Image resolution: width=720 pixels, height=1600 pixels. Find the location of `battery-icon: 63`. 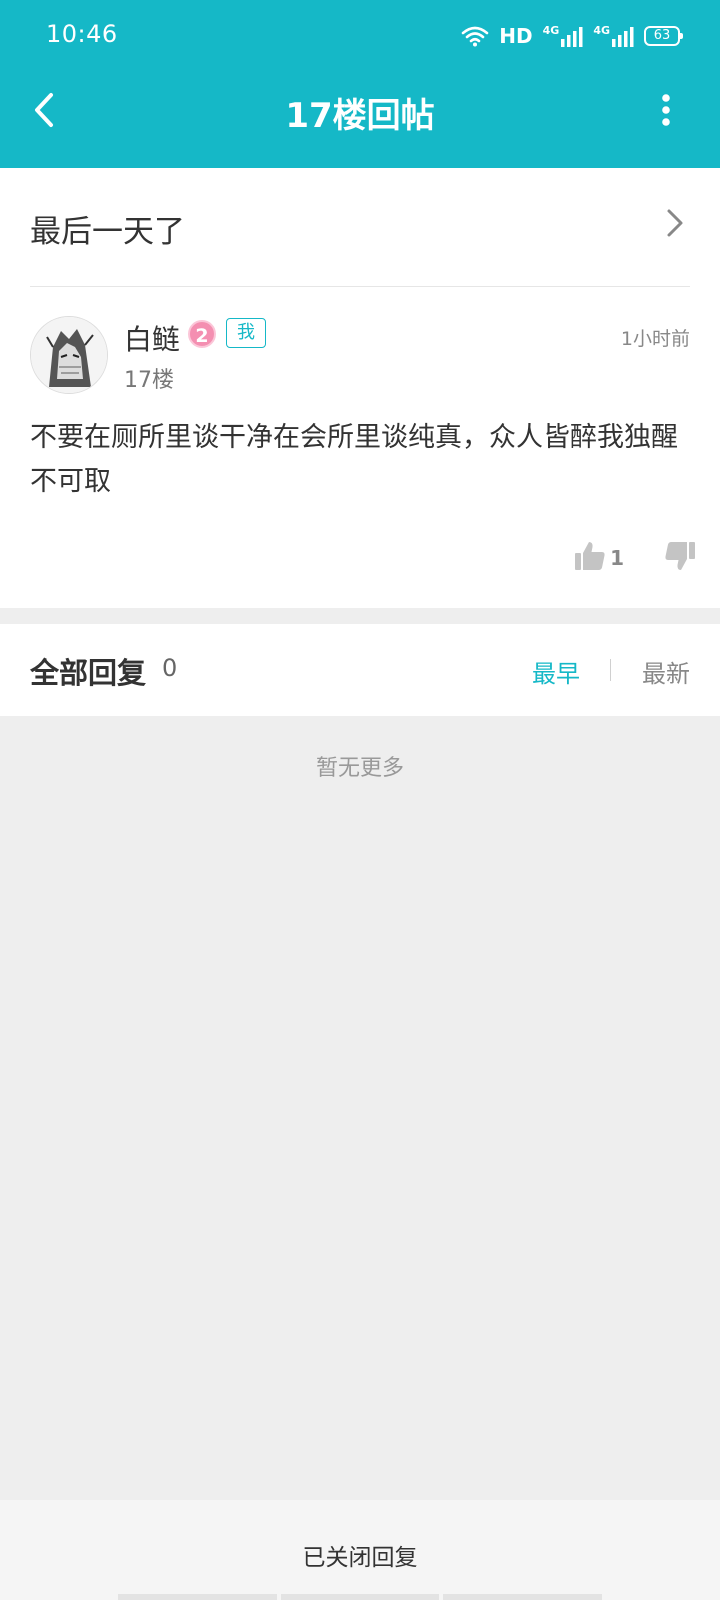

battery-icon: 63 is located at coordinates (663, 36).